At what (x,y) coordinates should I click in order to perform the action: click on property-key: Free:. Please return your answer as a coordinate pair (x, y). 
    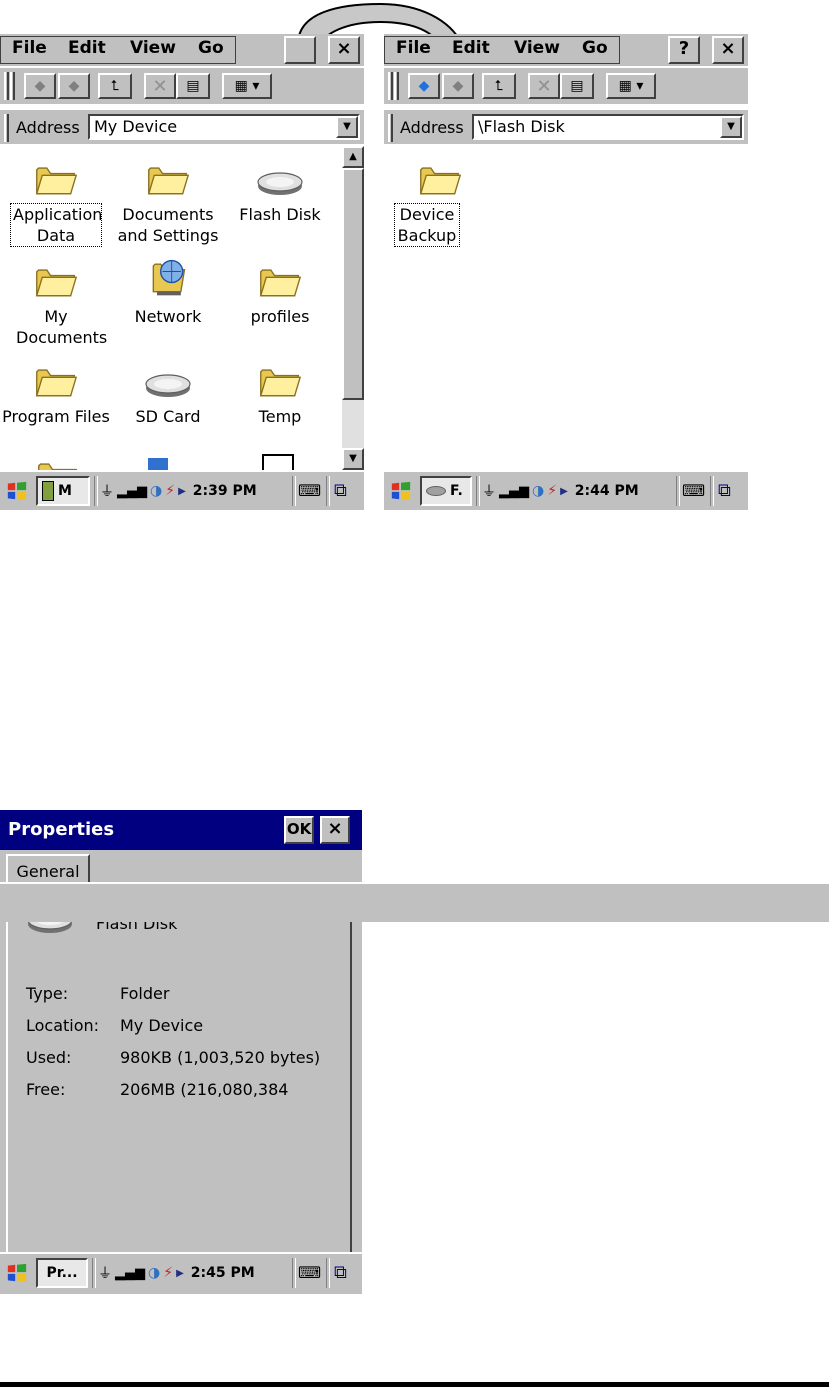
    Looking at the image, I should click on (46, 1089).